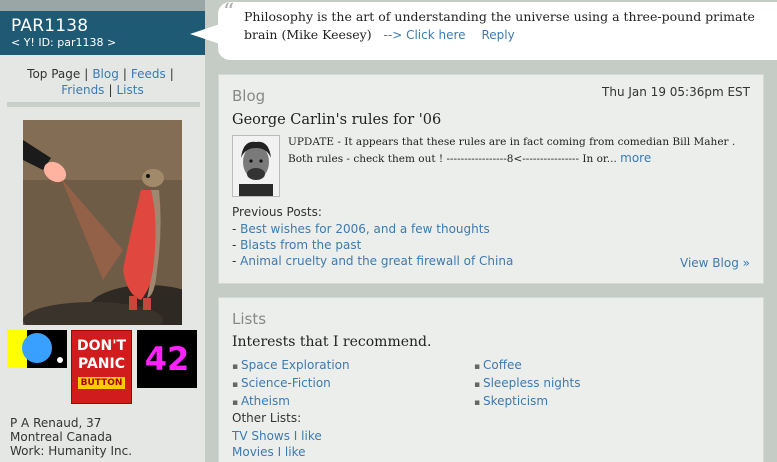 The width and height of the screenshot is (777, 462). Describe the element at coordinates (635, 158) in the screenshot. I see `post-more-link: more` at that location.